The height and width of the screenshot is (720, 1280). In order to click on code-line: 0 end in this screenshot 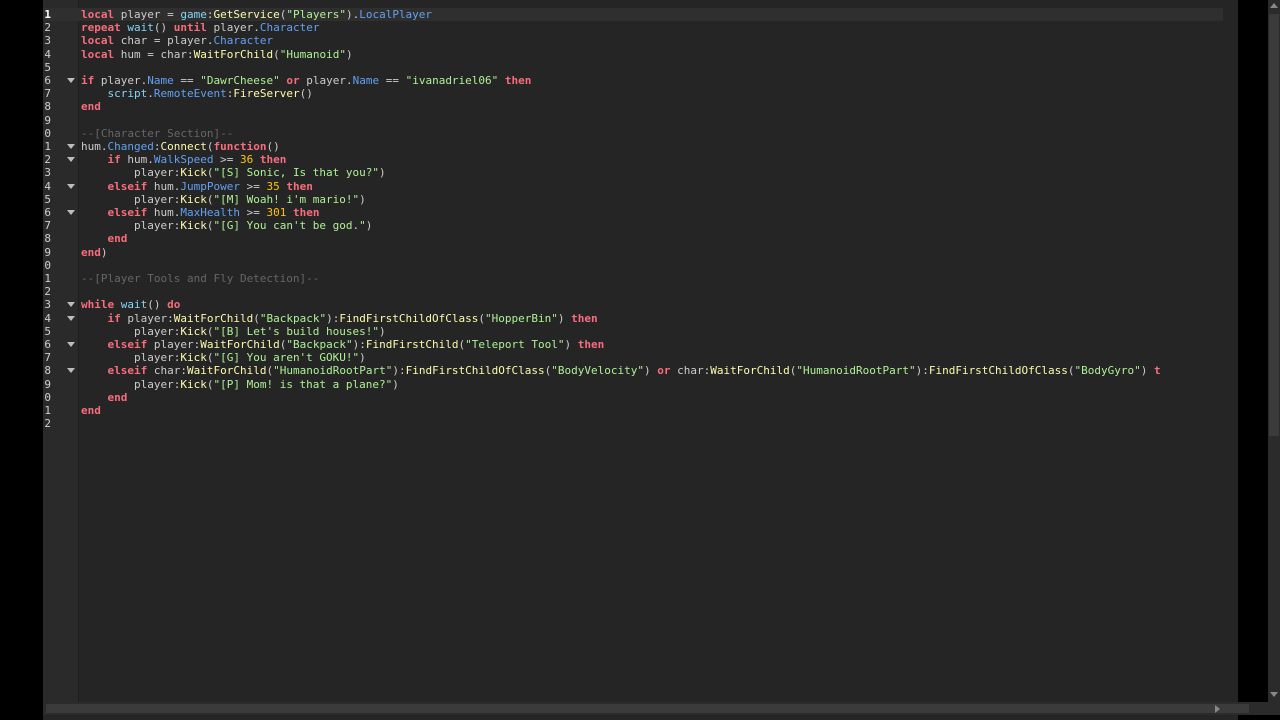, I will do `click(633, 397)`.